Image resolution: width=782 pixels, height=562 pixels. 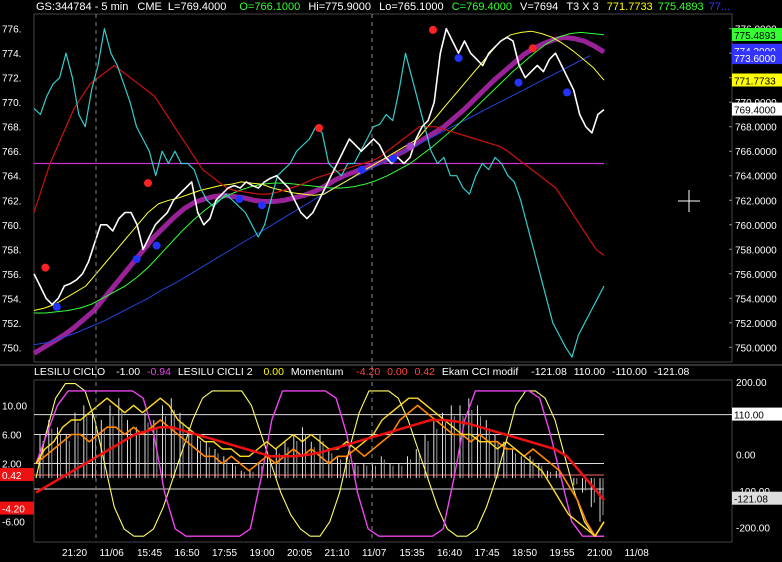 I want to click on price-marker-label: 775.4893, so click(x=755, y=36).